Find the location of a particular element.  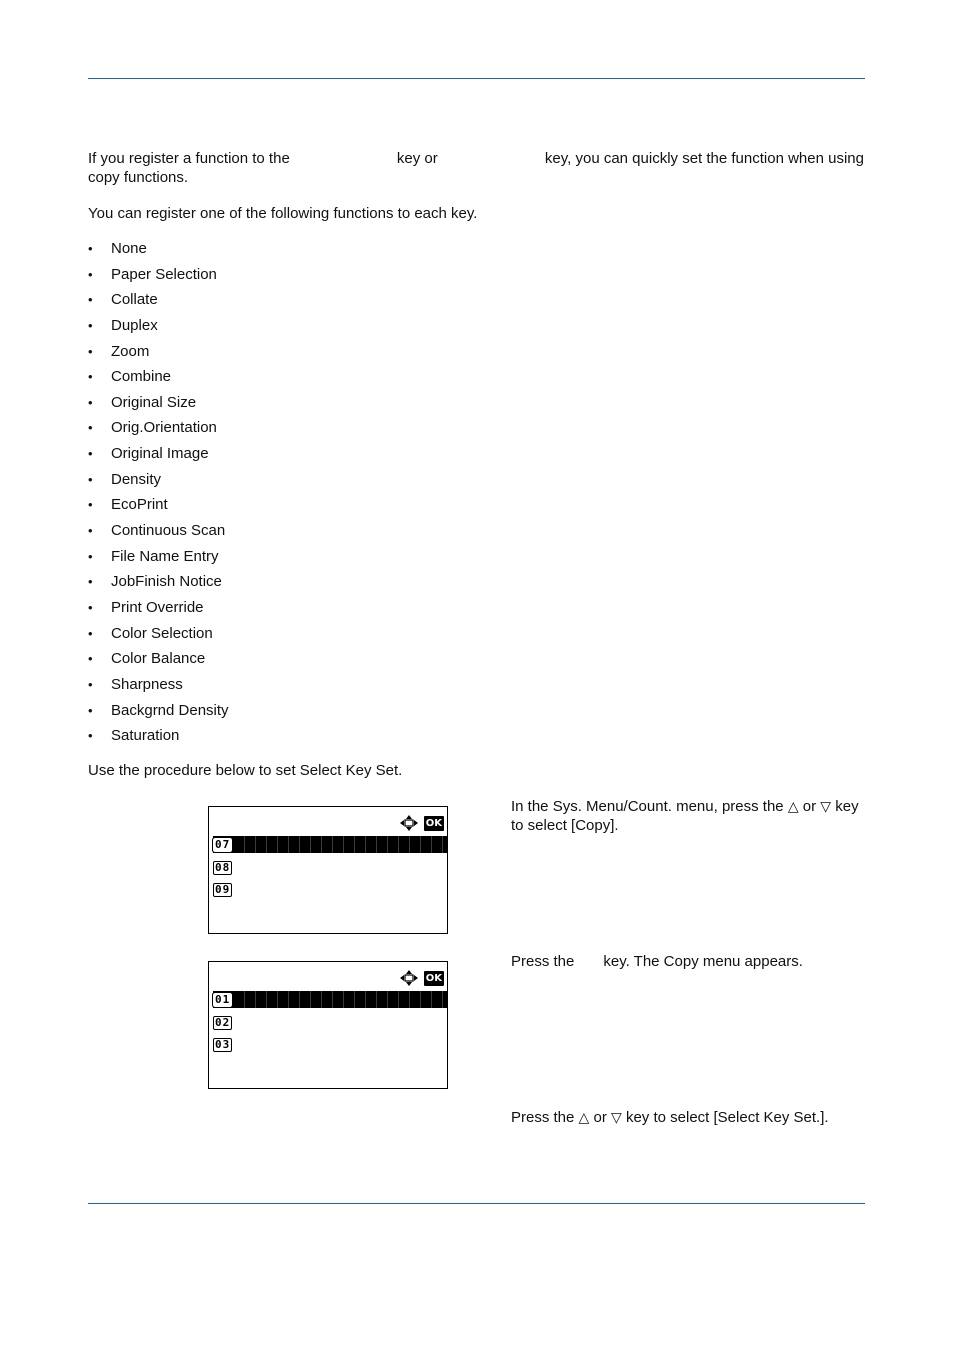

list-item-label: Density is located at coordinates (136, 479).